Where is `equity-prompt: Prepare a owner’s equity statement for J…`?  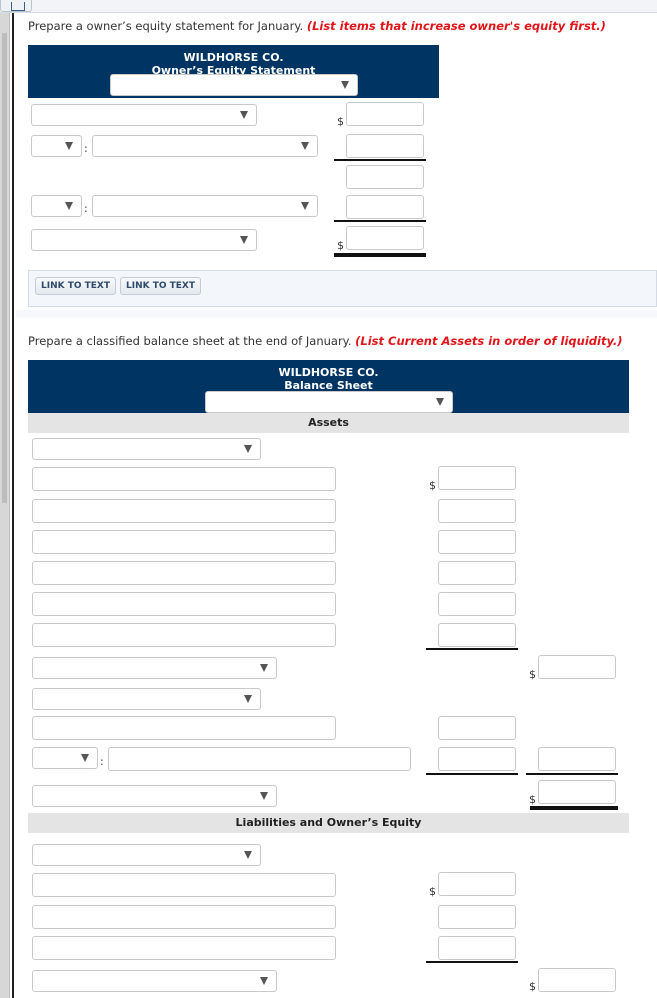 equity-prompt: Prepare a owner’s equity statement for J… is located at coordinates (317, 26).